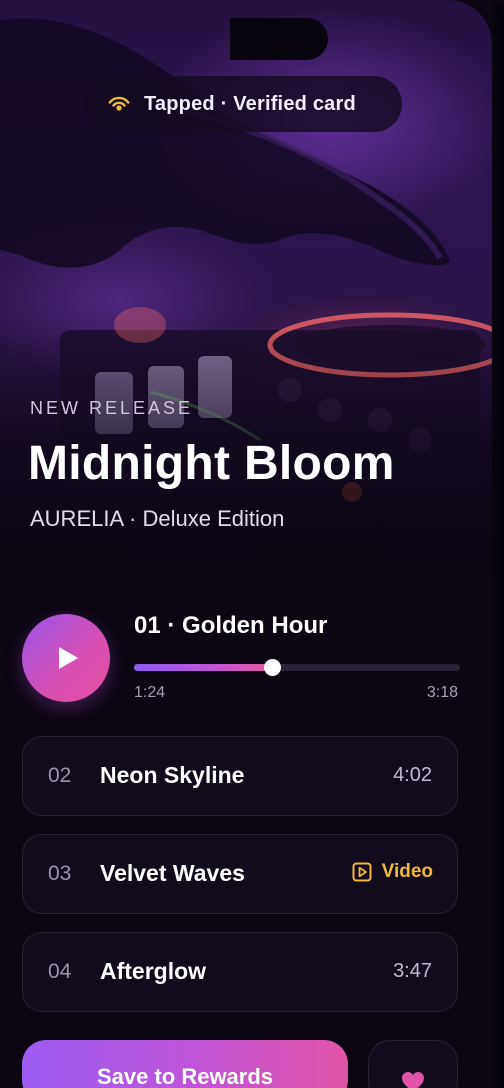 The image size is (504, 1088). Describe the element at coordinates (150, 692) in the screenshot. I see `elapsed-time: 1:24` at that location.